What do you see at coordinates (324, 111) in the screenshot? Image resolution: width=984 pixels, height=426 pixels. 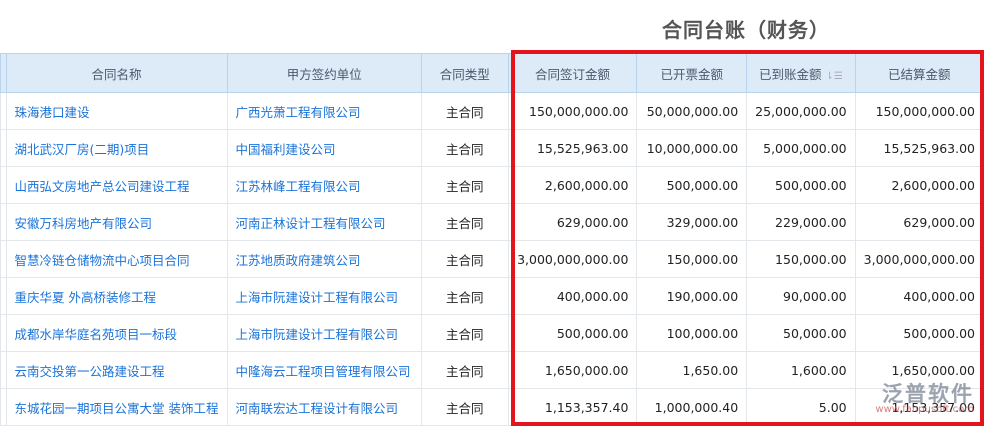 I see `party-a-cell: 广西光萧工程有限公司` at bounding box center [324, 111].